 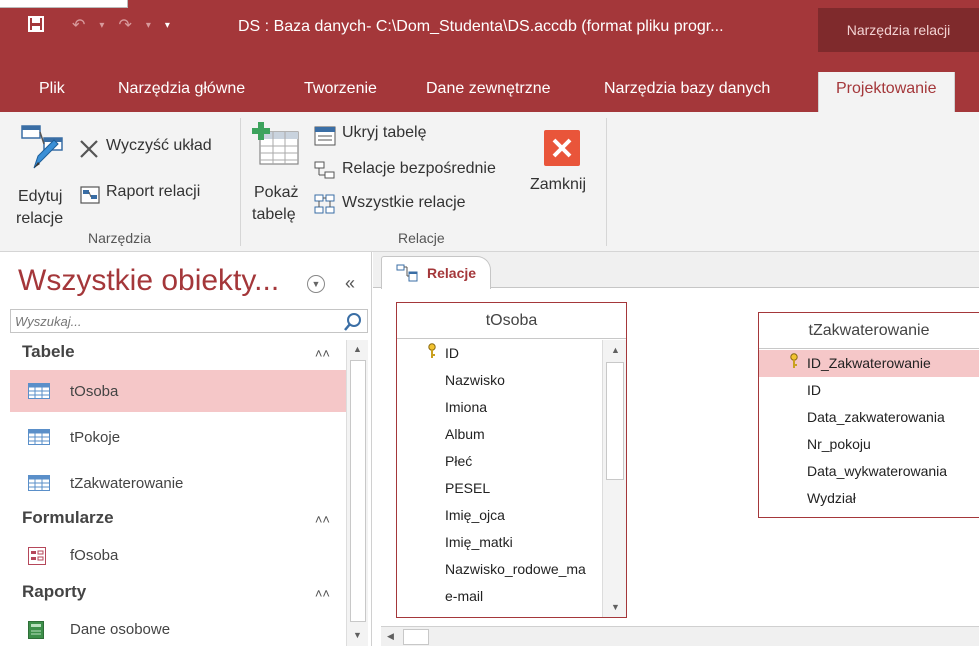 I want to click on nav-section-label: Formularze, so click(x=68, y=517).